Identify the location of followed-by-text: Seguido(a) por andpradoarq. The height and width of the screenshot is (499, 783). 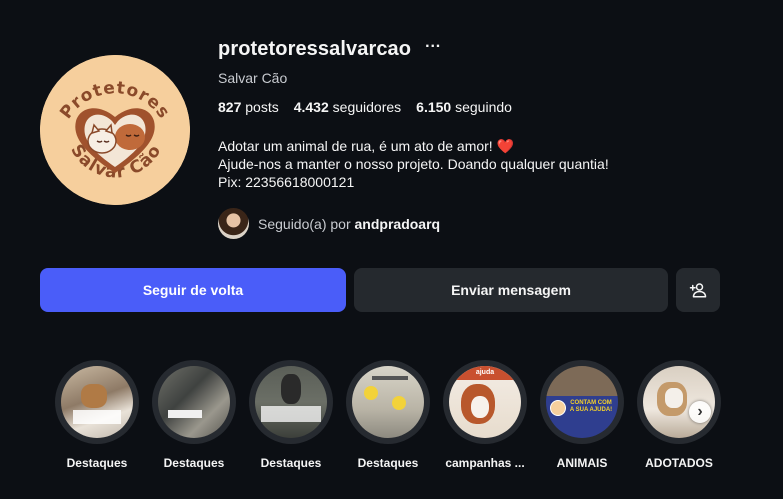
(349, 224).